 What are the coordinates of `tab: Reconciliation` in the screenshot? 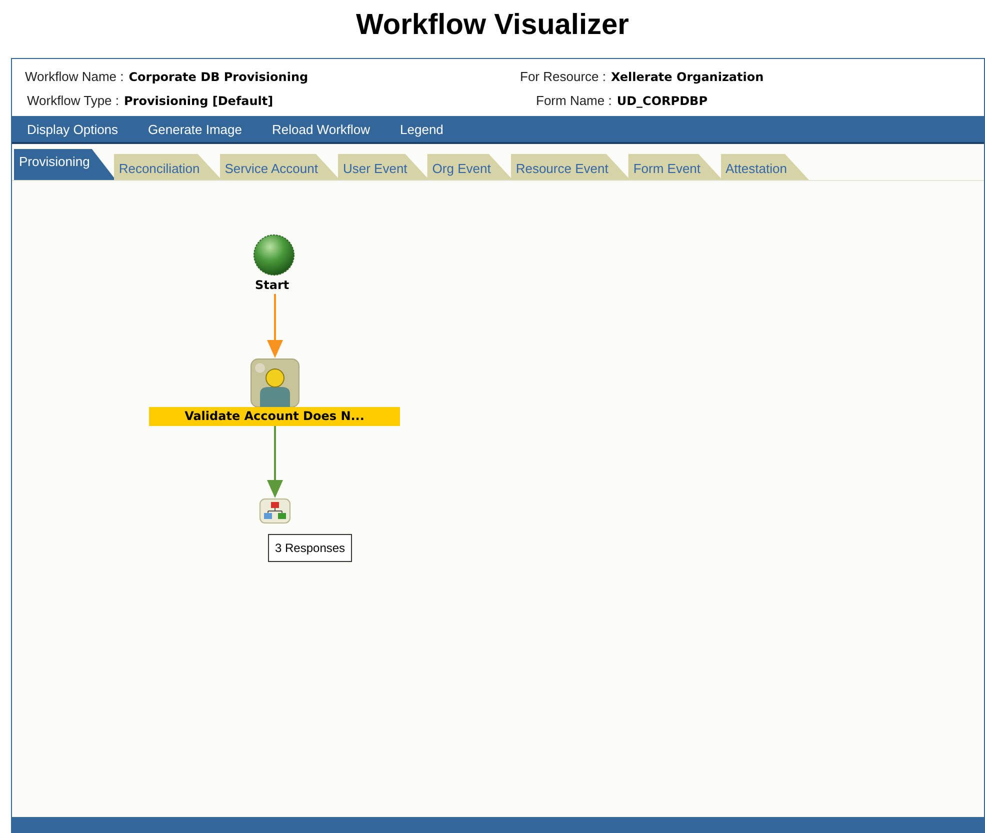 It's located at (168, 167).